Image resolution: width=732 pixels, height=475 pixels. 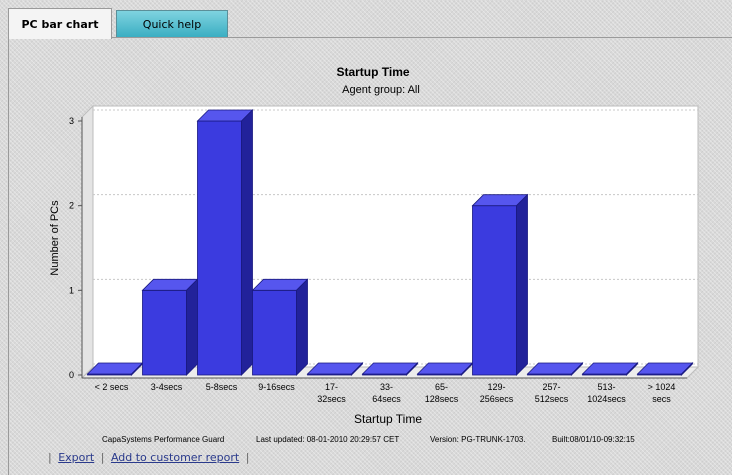 I want to click on y-tick-label: 1, so click(x=71, y=290).